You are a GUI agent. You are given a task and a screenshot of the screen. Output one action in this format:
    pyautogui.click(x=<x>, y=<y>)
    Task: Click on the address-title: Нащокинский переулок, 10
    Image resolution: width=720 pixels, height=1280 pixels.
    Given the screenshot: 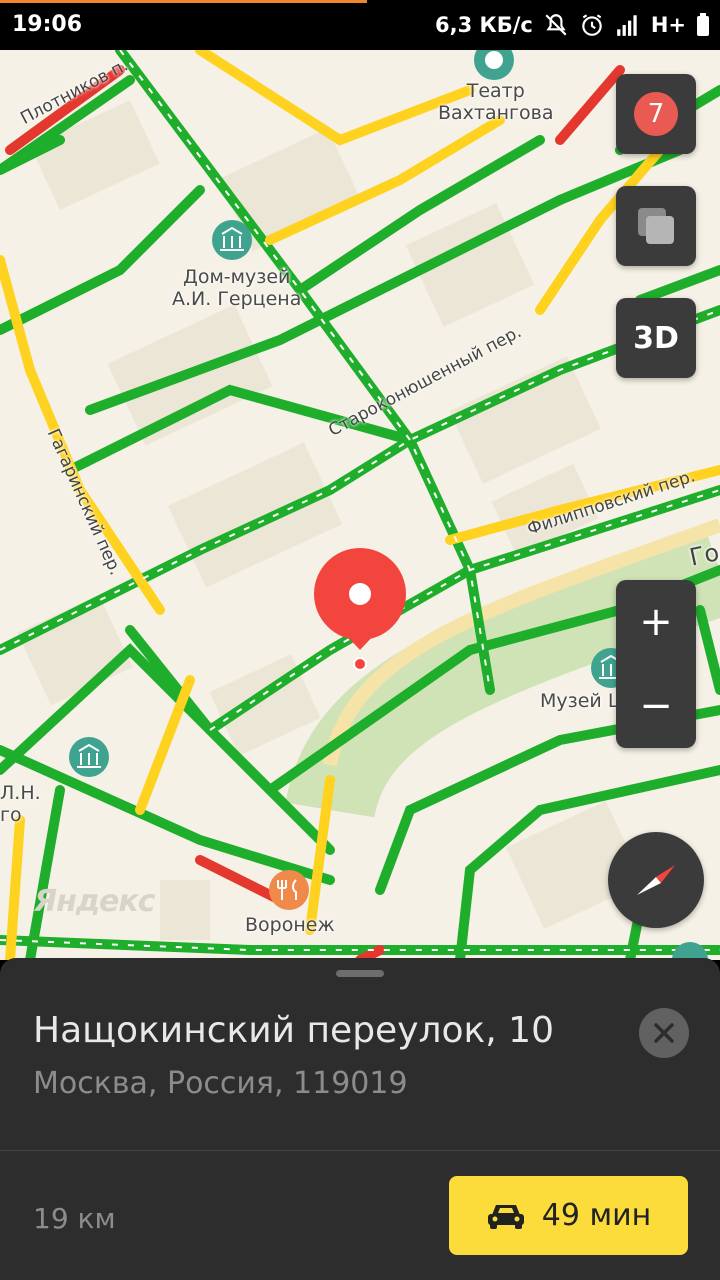 What is the action you would take?
    pyautogui.click(x=293, y=1030)
    